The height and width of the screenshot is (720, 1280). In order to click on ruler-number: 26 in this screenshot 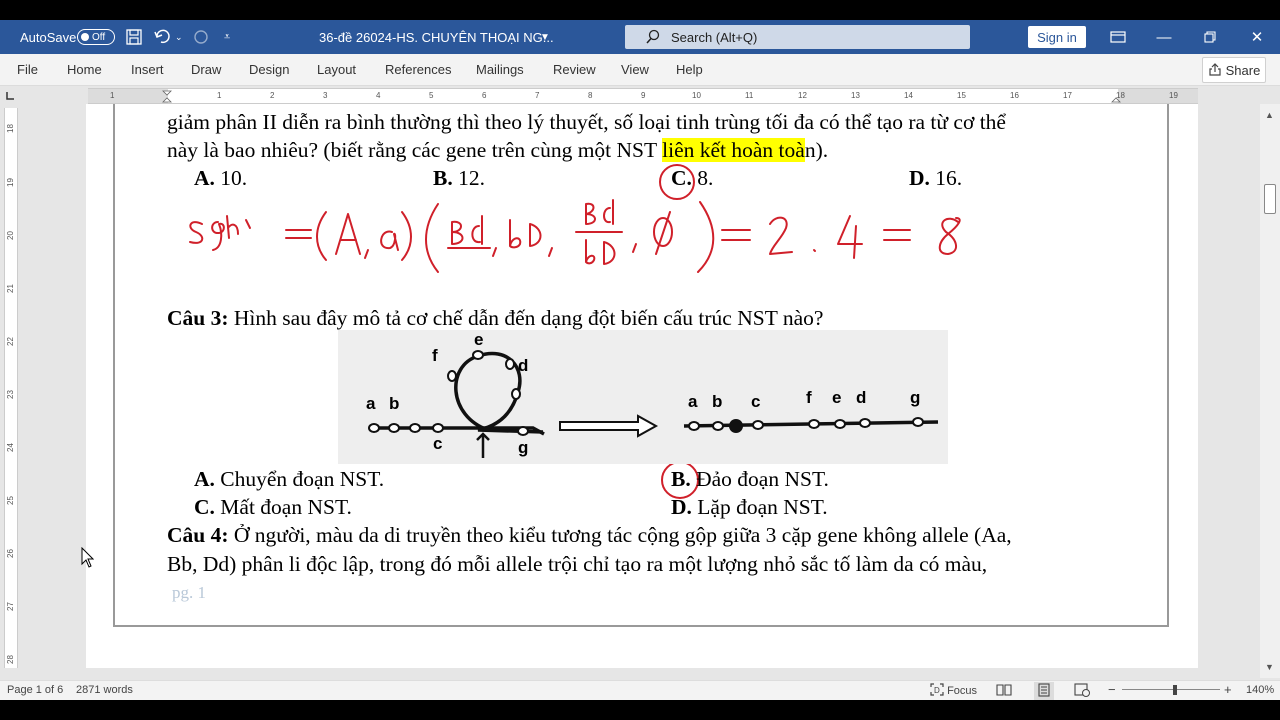, I will do `click(10, 553)`.